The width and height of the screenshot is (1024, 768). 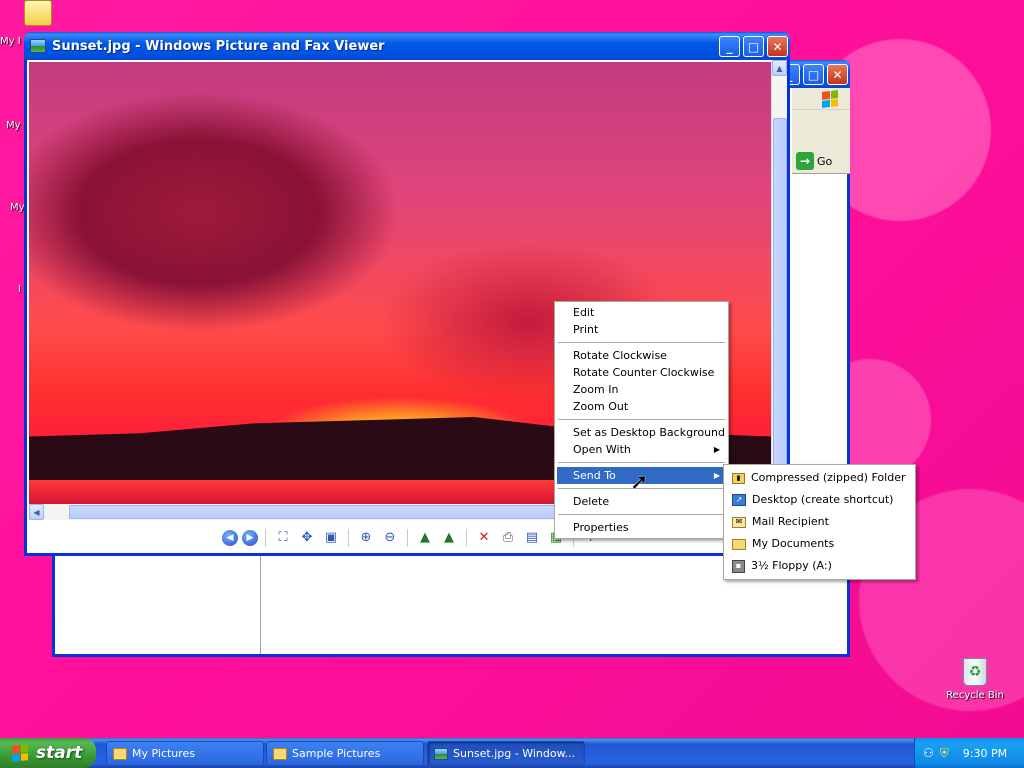 What do you see at coordinates (449, 538) in the screenshot?
I see `rotate-counterclockwise-icon: ▲` at bounding box center [449, 538].